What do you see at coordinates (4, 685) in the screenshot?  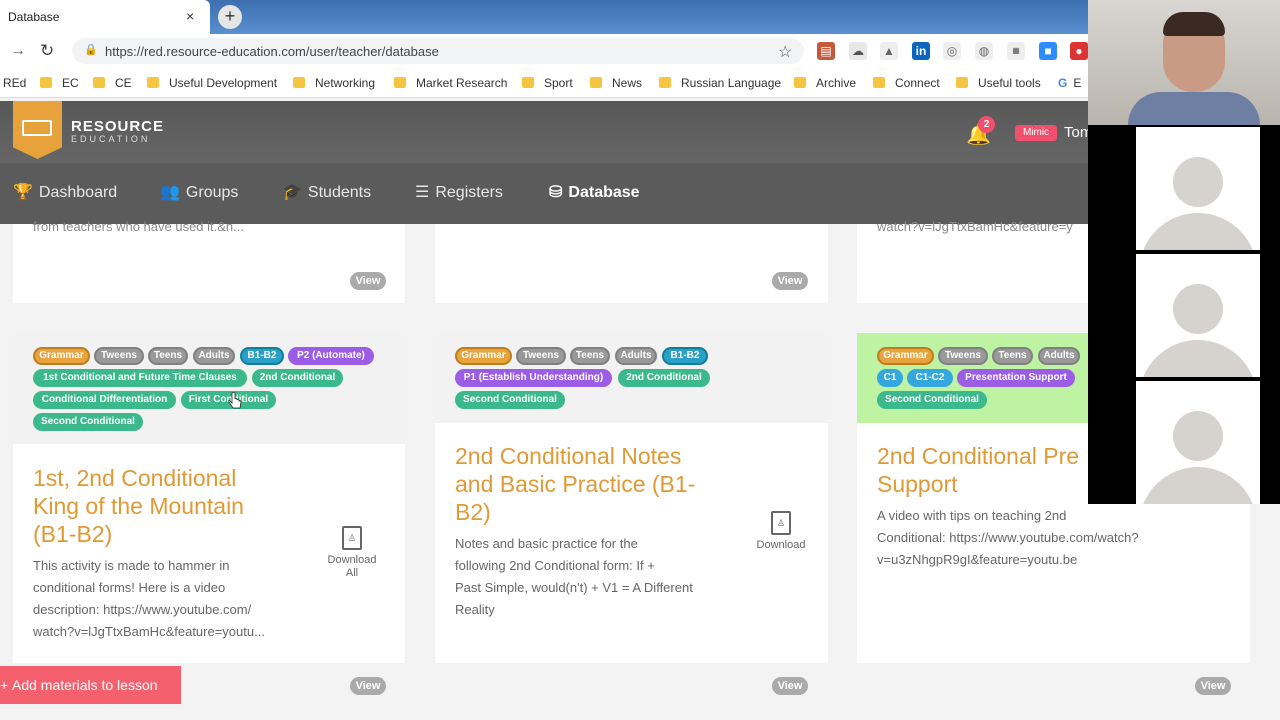 I see `plus-icon: +` at bounding box center [4, 685].